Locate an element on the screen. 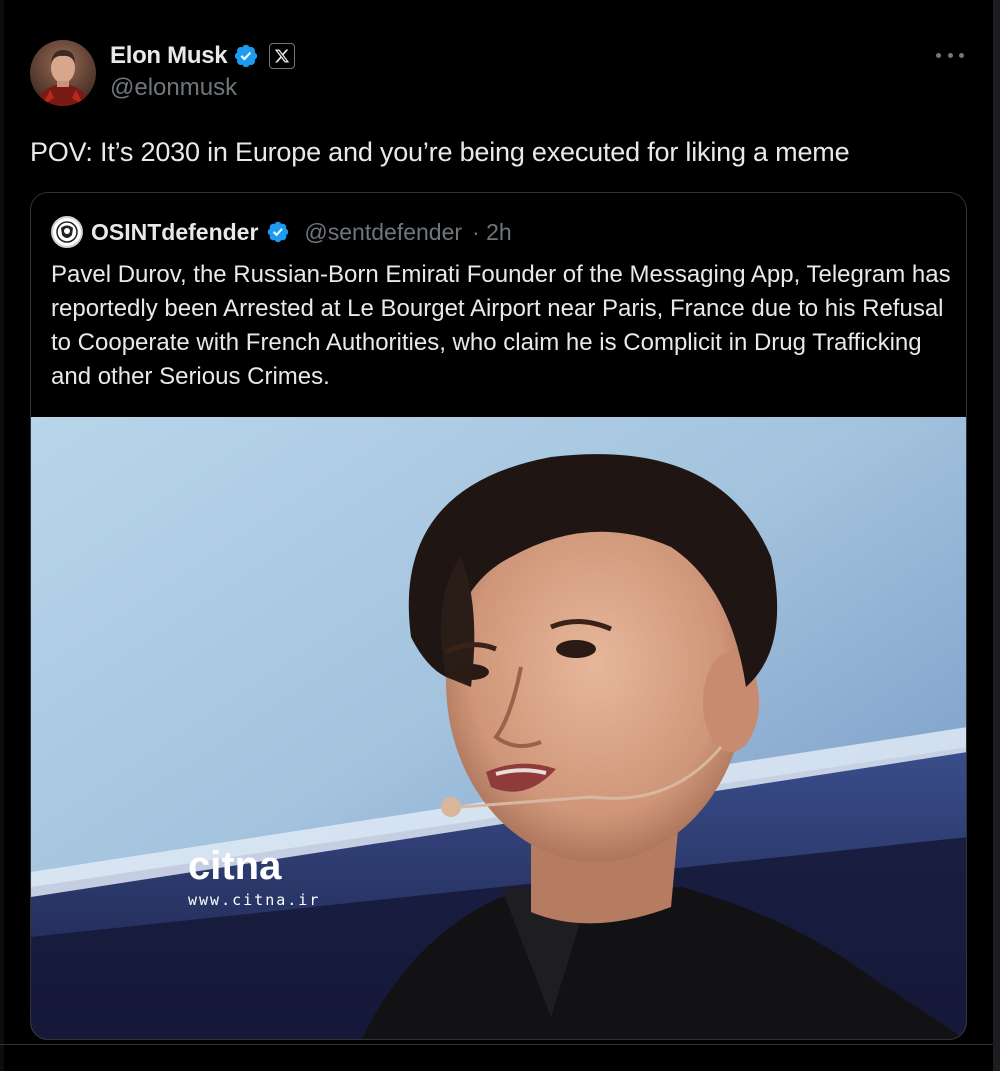 This screenshot has height=1071, width=1000. left-edge is located at coordinates (2, 535).